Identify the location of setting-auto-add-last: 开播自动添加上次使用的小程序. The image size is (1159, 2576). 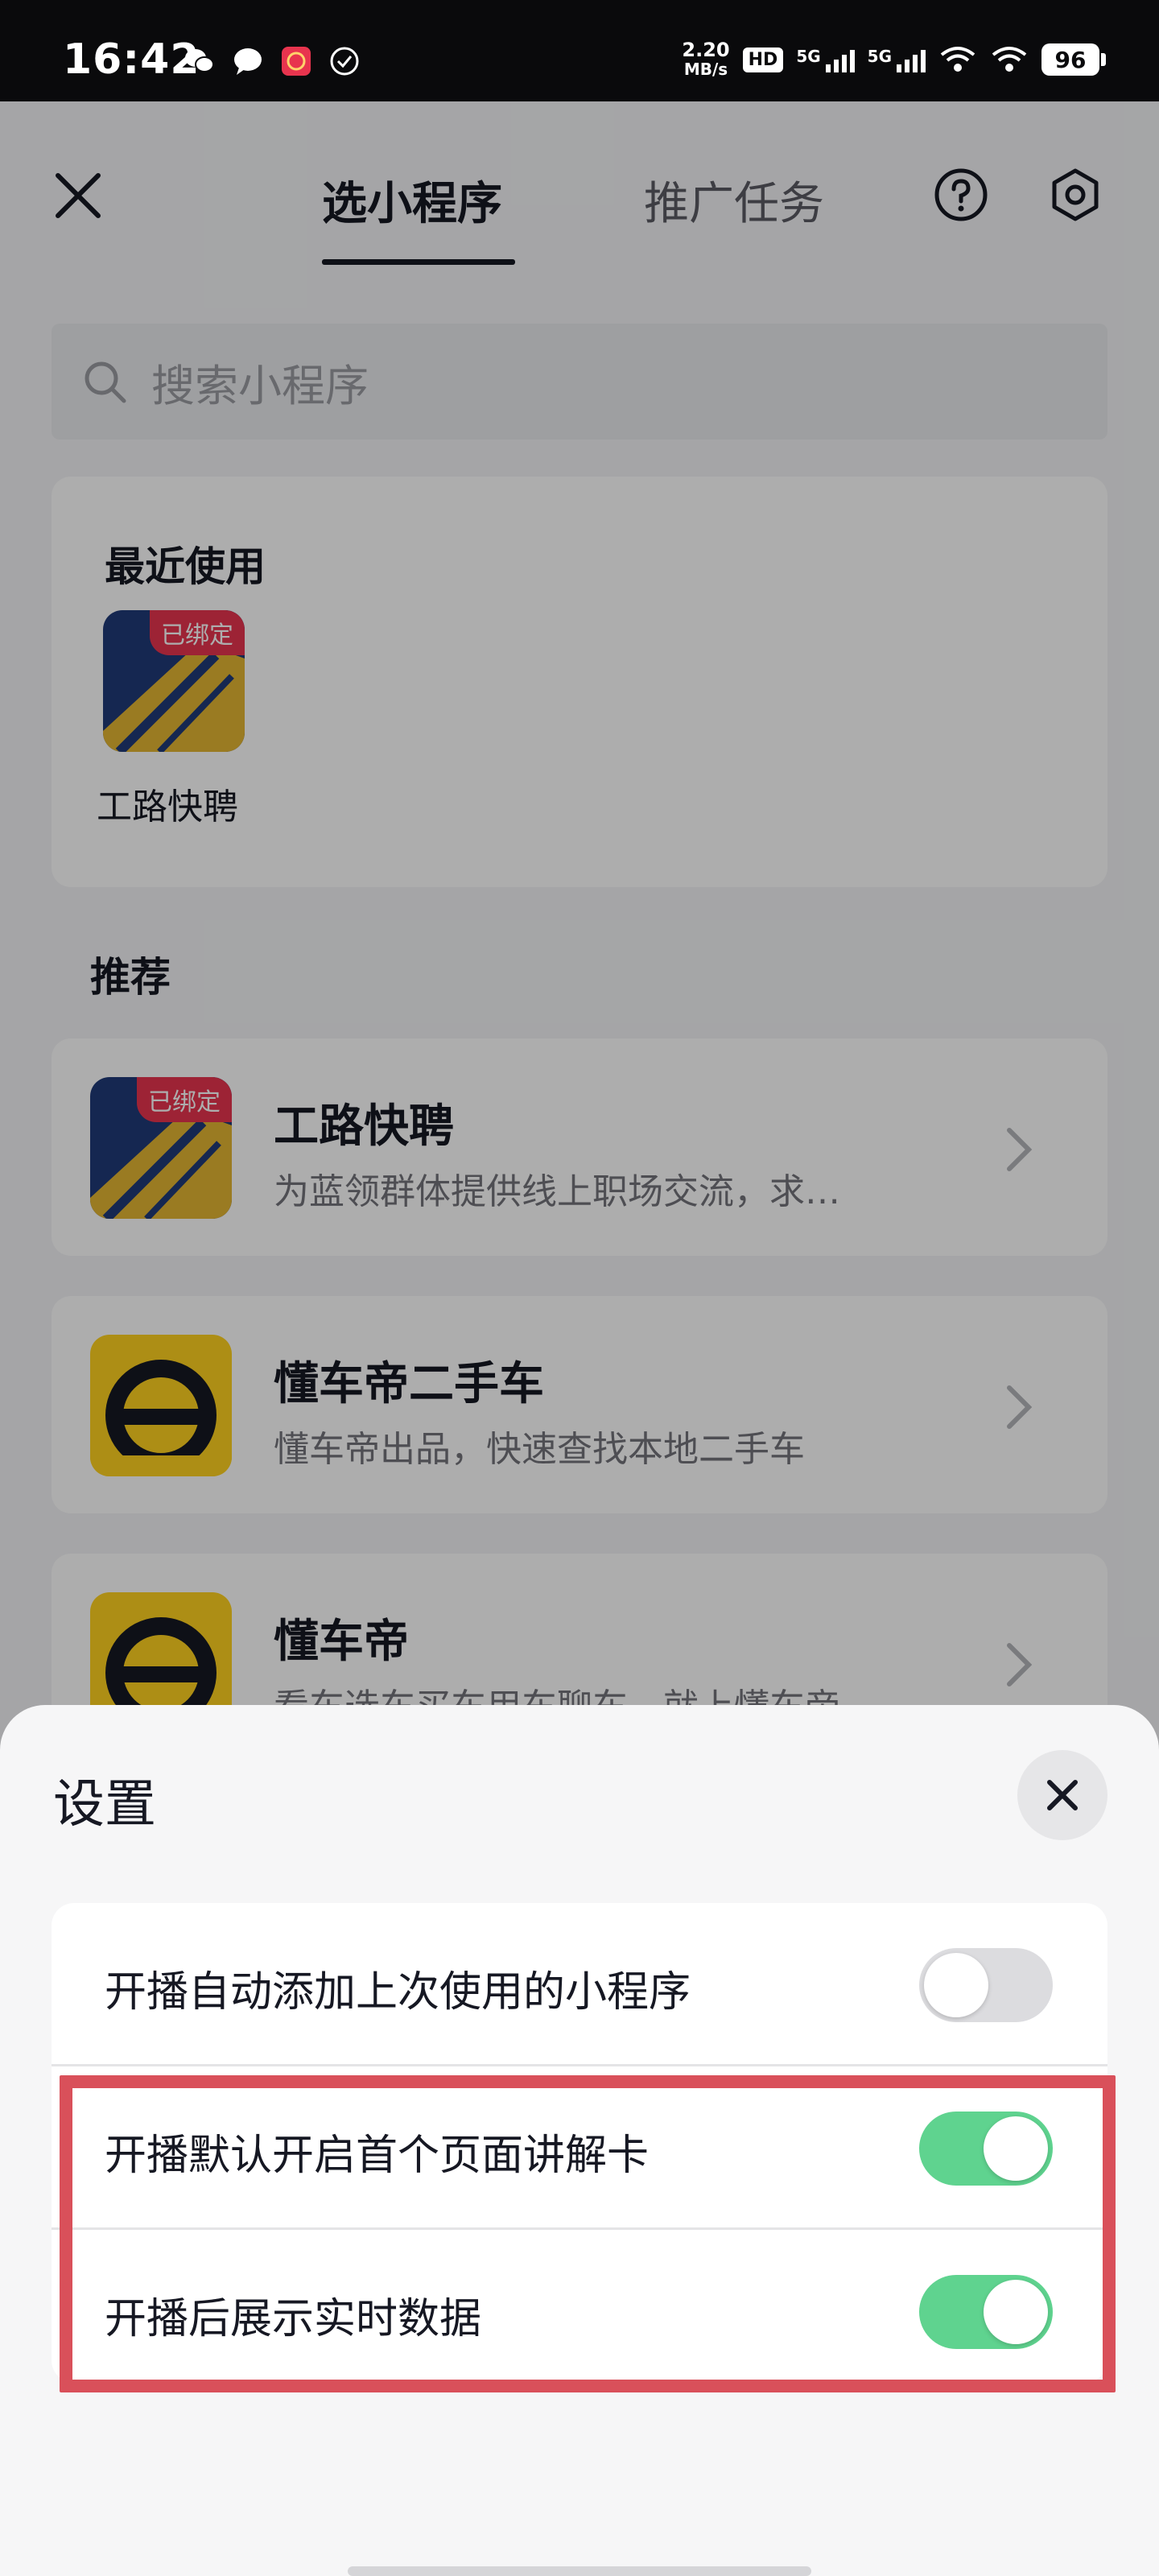
(579, 1983).